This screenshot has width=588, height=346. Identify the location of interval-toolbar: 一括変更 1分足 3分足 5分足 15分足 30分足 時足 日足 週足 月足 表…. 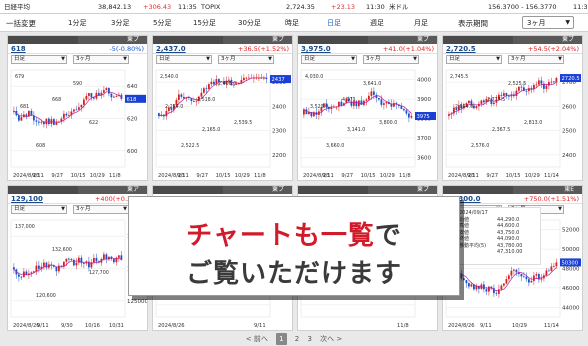
(294, 23).